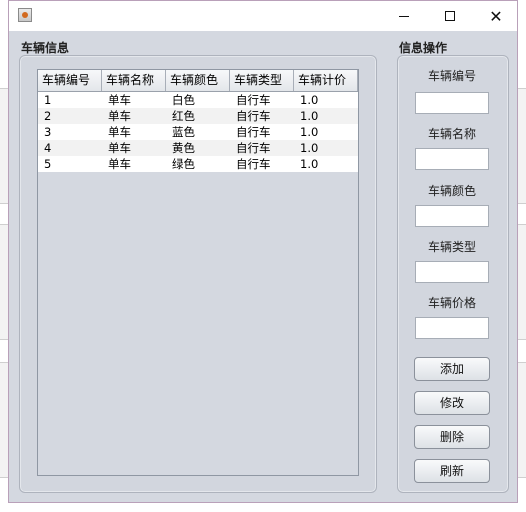 Image resolution: width=526 pixels, height=512 pixels. Describe the element at coordinates (452, 328) in the screenshot. I see `vehicle-price-field` at that location.